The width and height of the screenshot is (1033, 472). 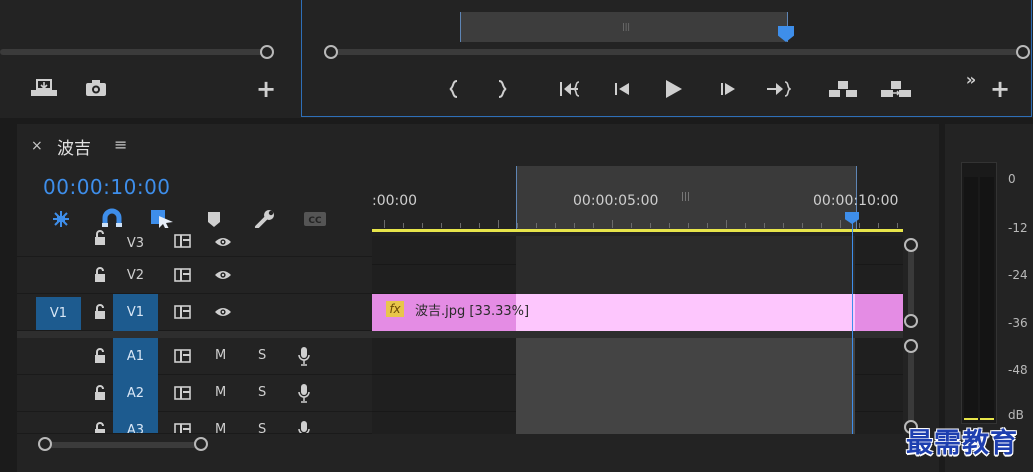 I want to click on track-target-v3: V3, so click(x=135, y=242).